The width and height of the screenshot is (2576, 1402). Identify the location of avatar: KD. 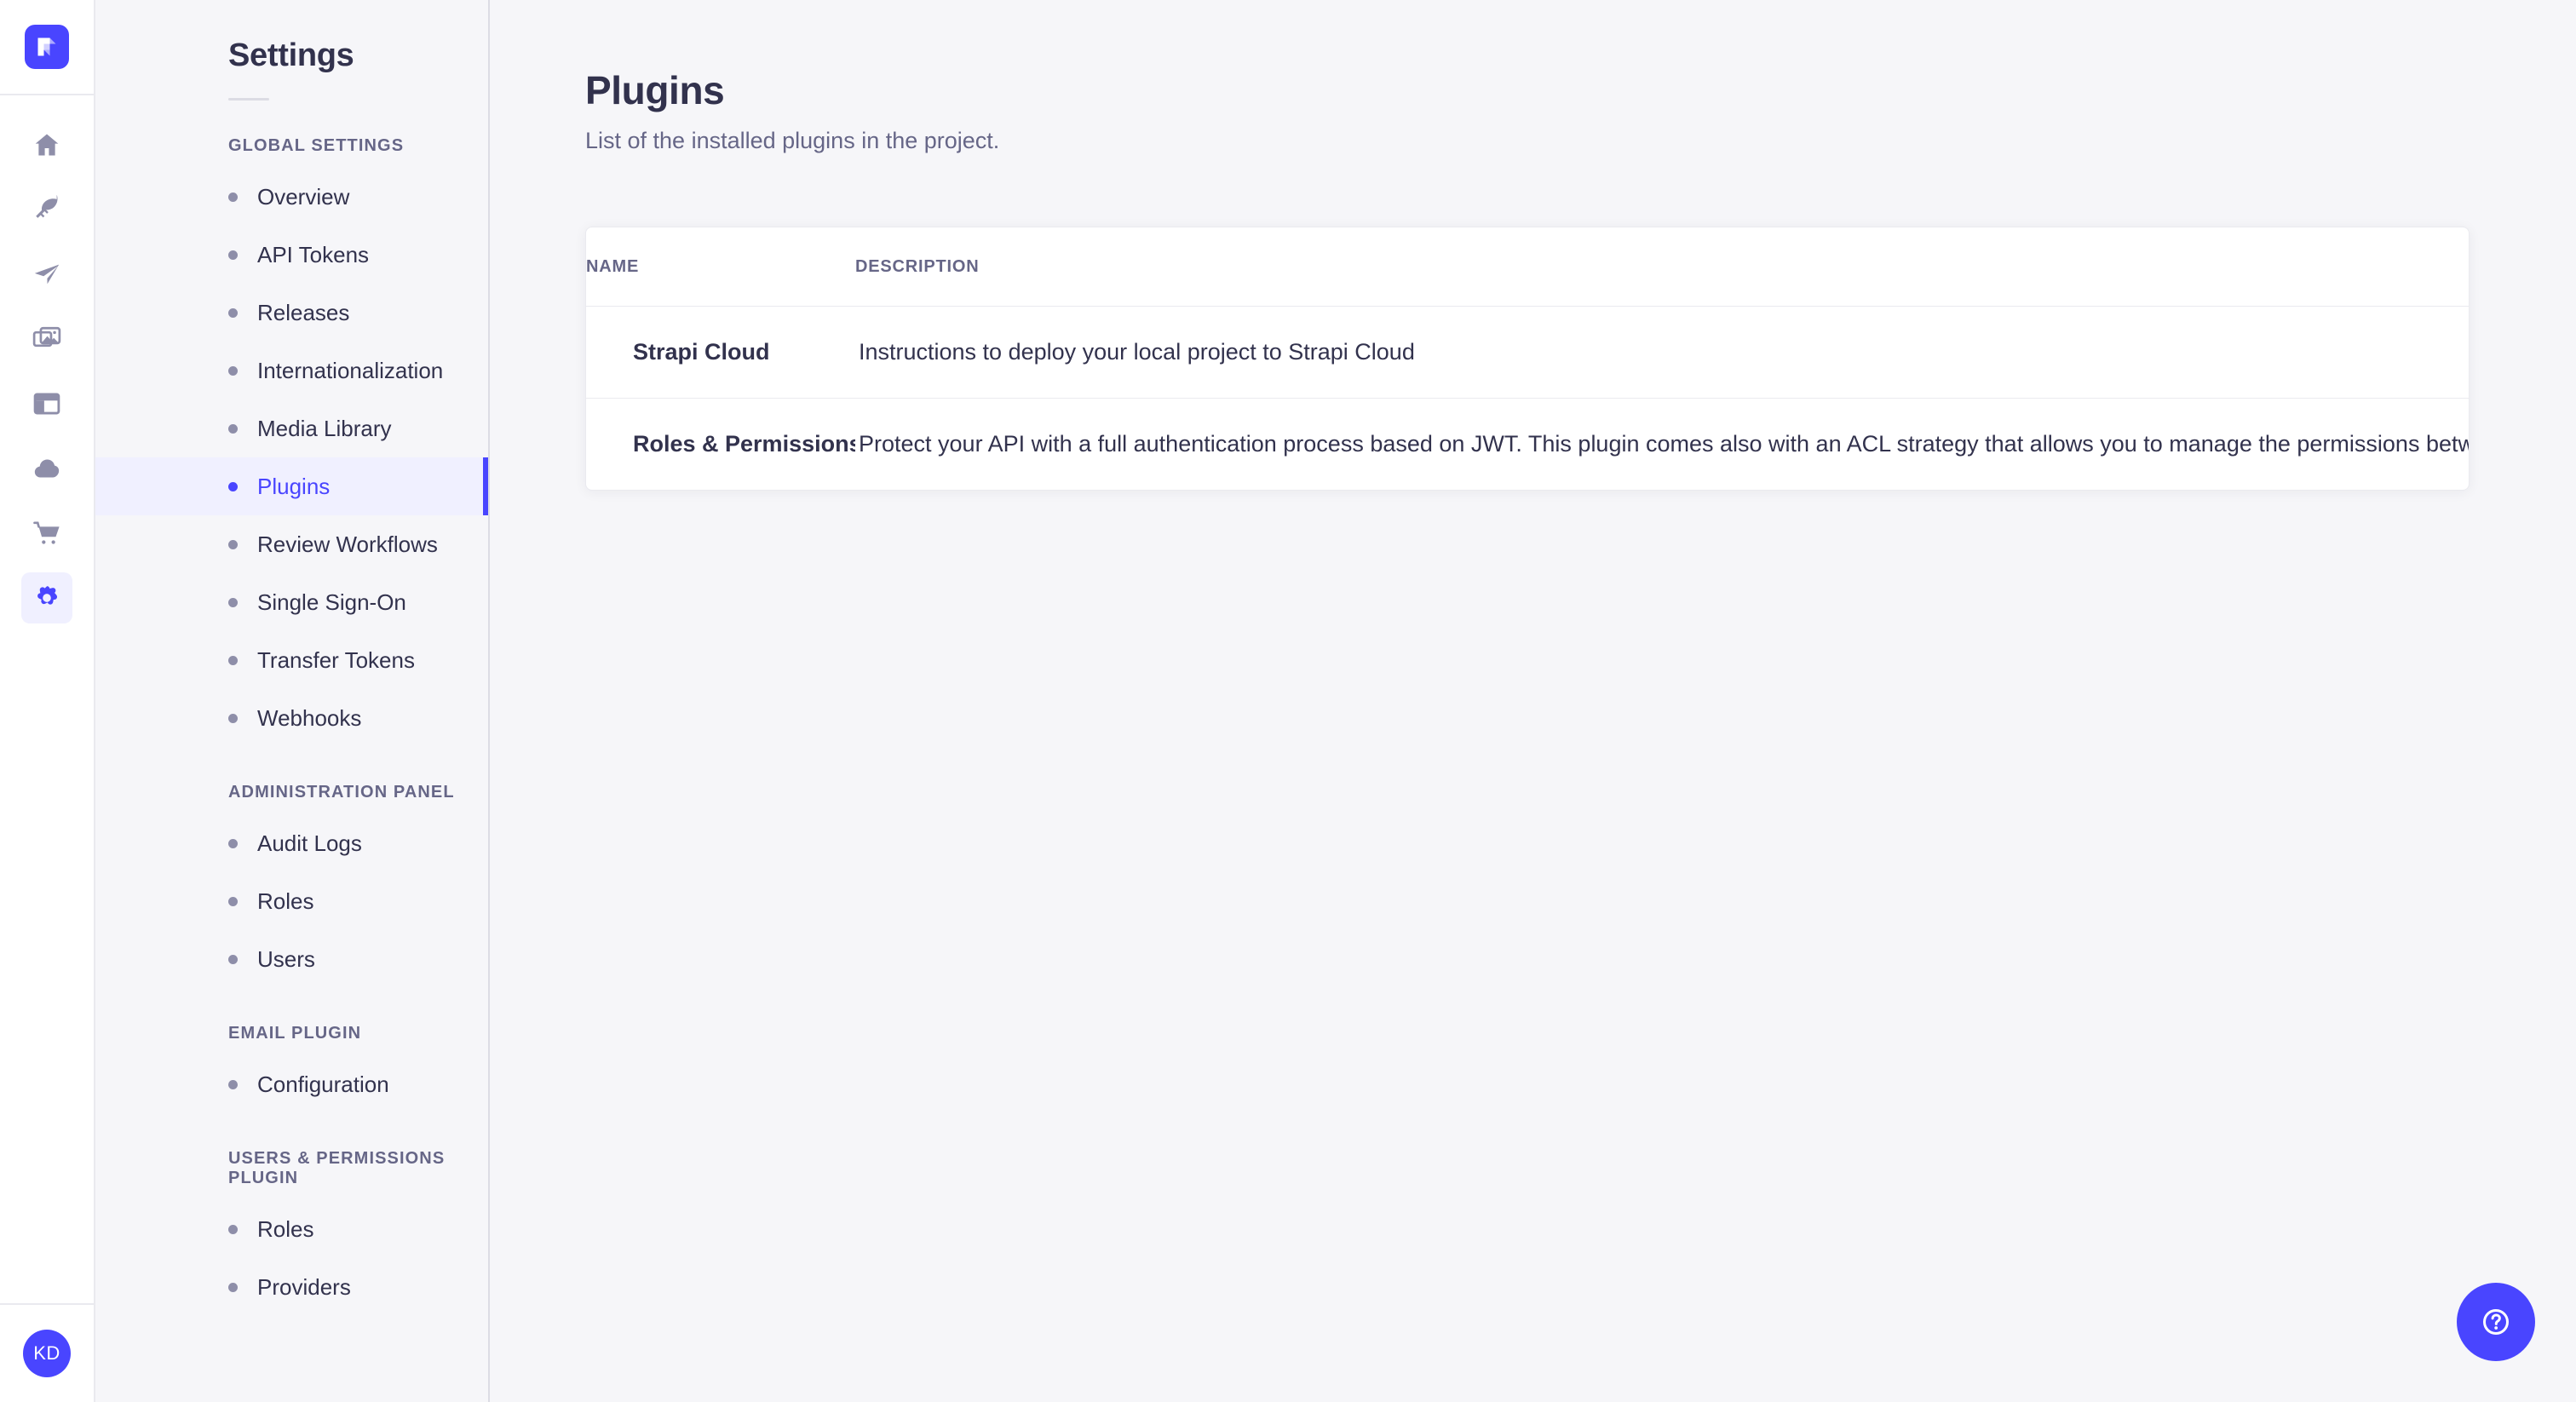
(47, 1353).